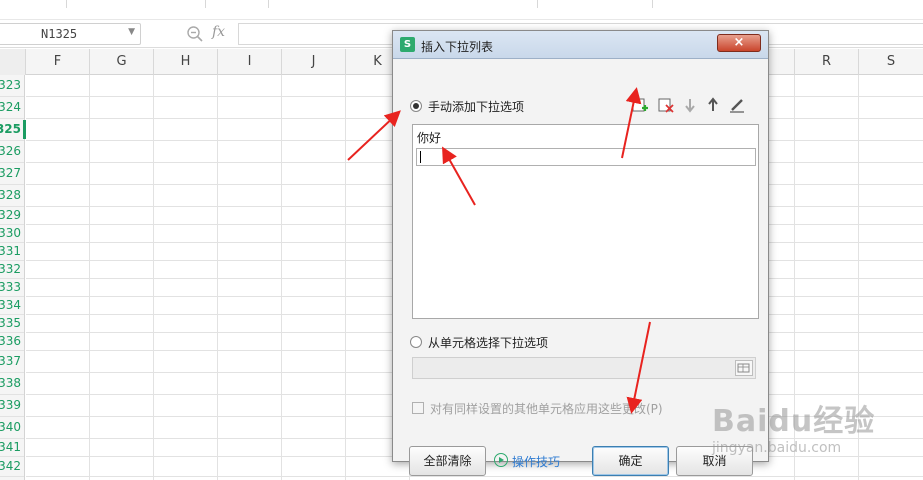 This screenshot has width=923, height=480. What do you see at coordinates (10, 269) in the screenshot?
I see `row-label: 332` at bounding box center [10, 269].